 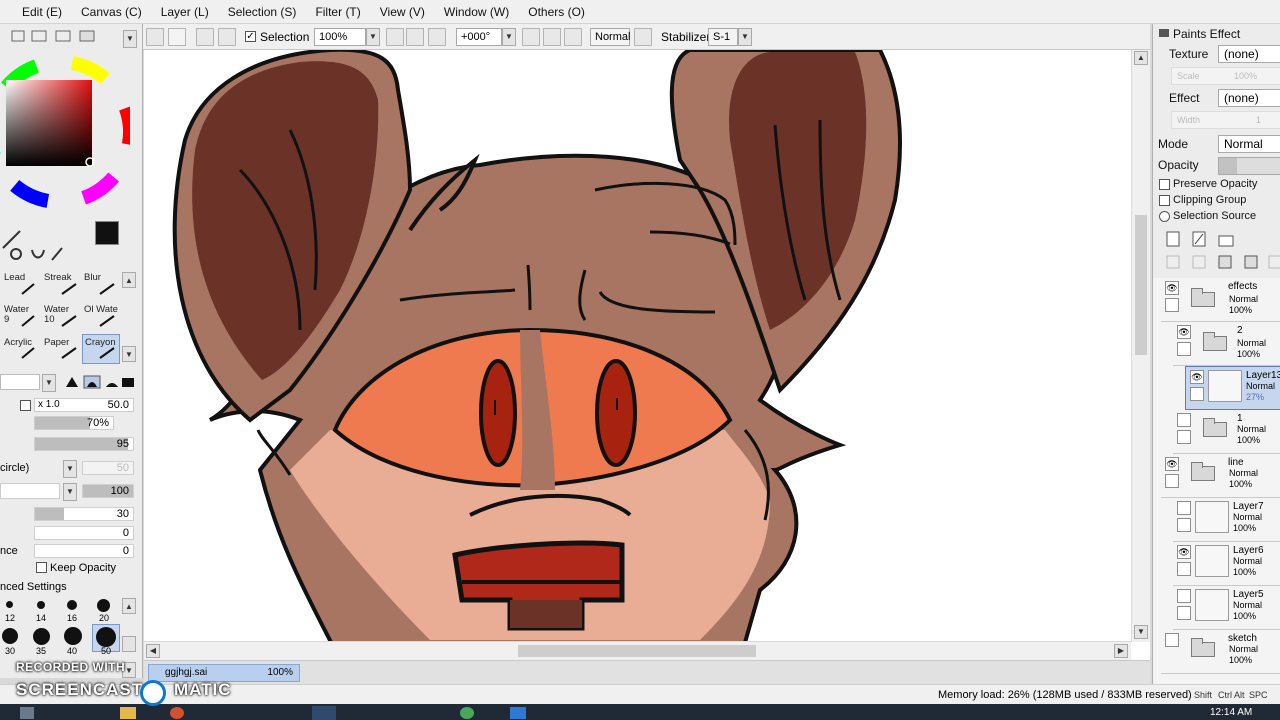 I want to click on shape-slider: 50, so click(x=108, y=468).